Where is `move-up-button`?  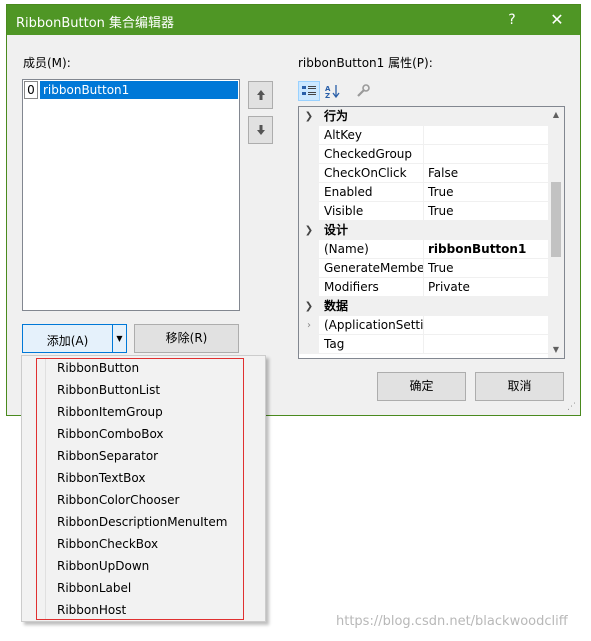
move-up-button is located at coordinates (260, 95).